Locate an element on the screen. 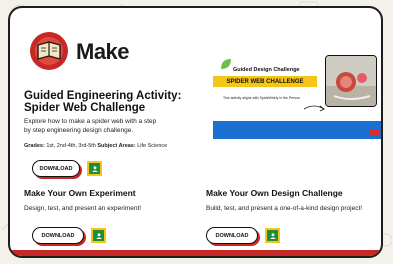 Image resolution: width=393 pixels, height=264 pixels. download-button-experiment: DOWNLOAD is located at coordinates (58, 235).